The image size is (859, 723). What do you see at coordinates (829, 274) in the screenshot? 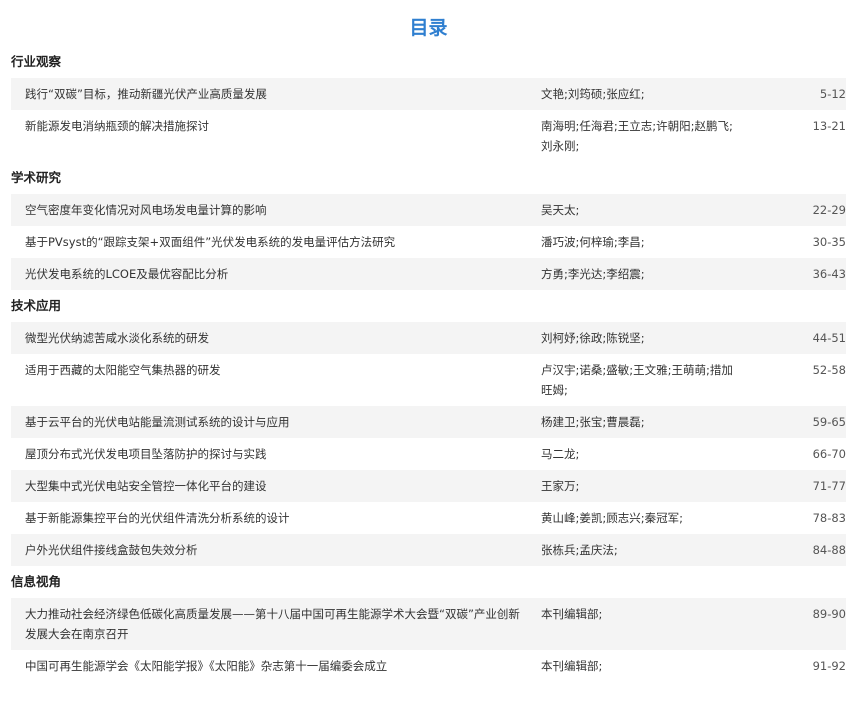
I see `article-pages: 36-43` at bounding box center [829, 274].